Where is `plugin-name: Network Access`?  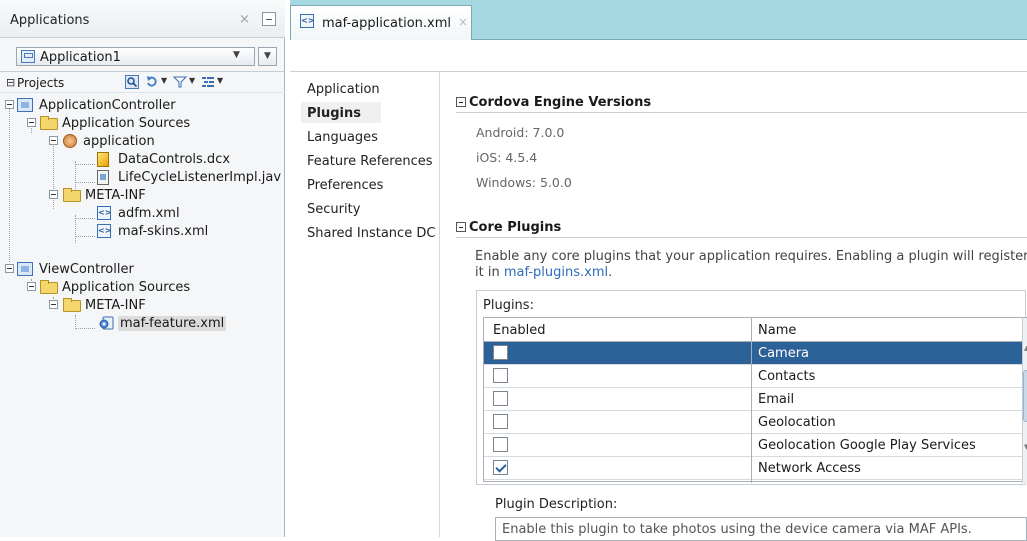 plugin-name: Network Access is located at coordinates (809, 468).